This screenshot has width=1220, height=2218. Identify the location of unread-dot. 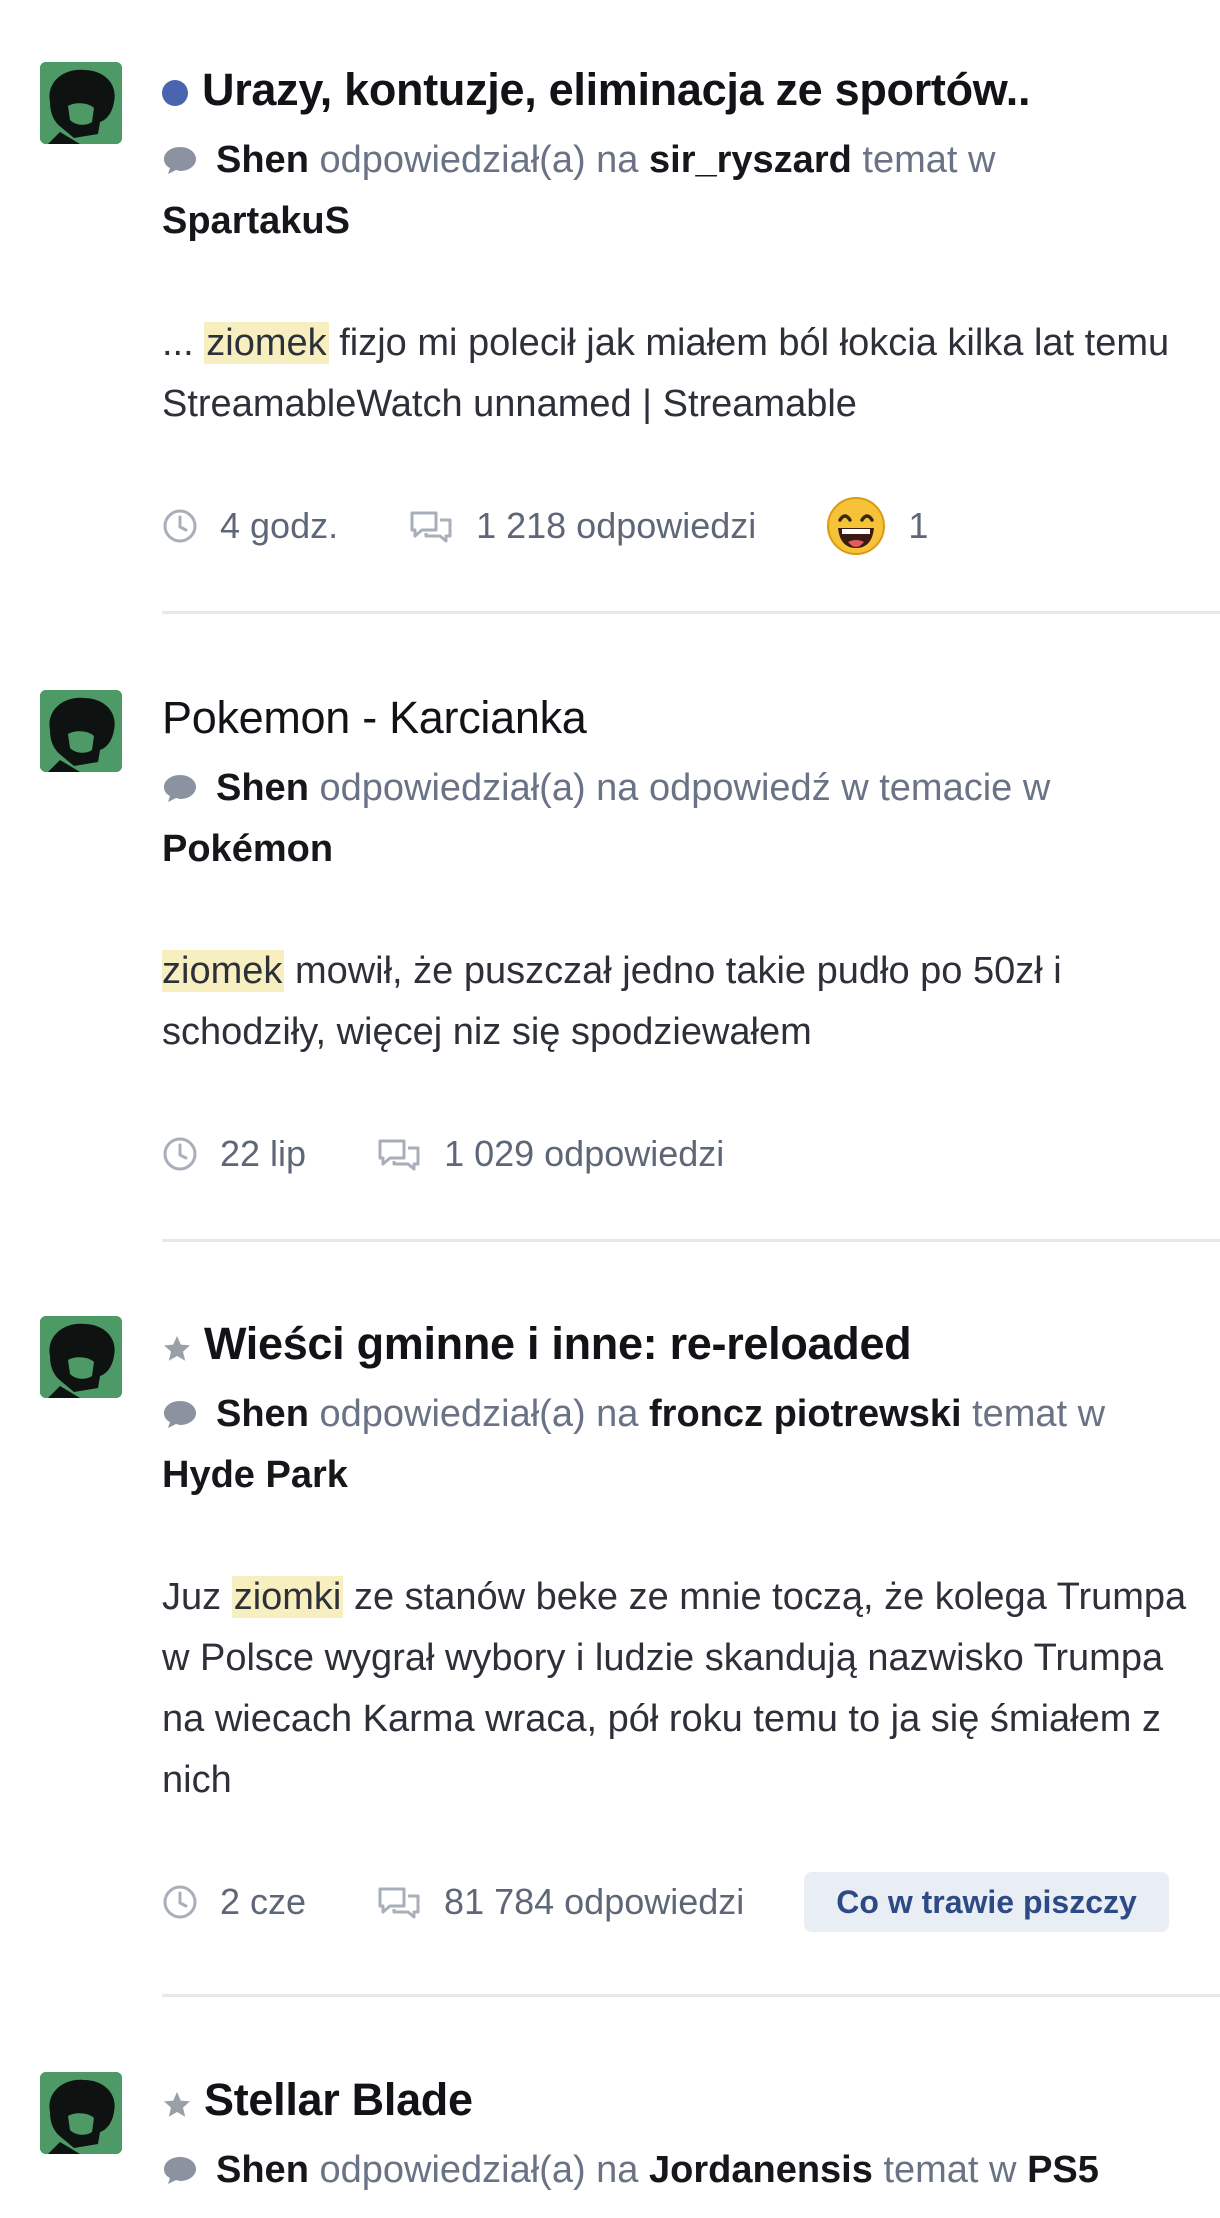
(175, 93).